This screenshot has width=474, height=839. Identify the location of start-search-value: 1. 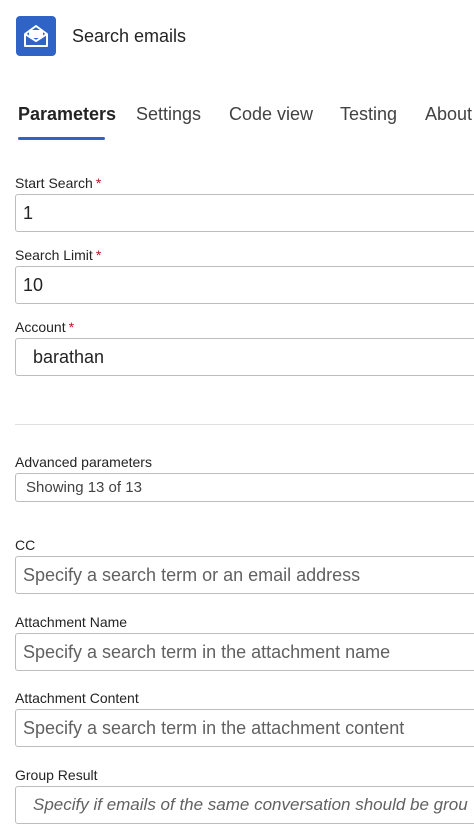
(28, 212).